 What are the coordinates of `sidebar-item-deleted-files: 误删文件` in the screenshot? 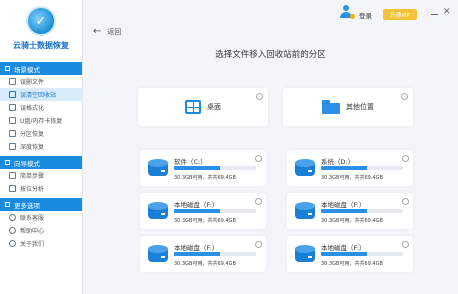 It's located at (41, 81).